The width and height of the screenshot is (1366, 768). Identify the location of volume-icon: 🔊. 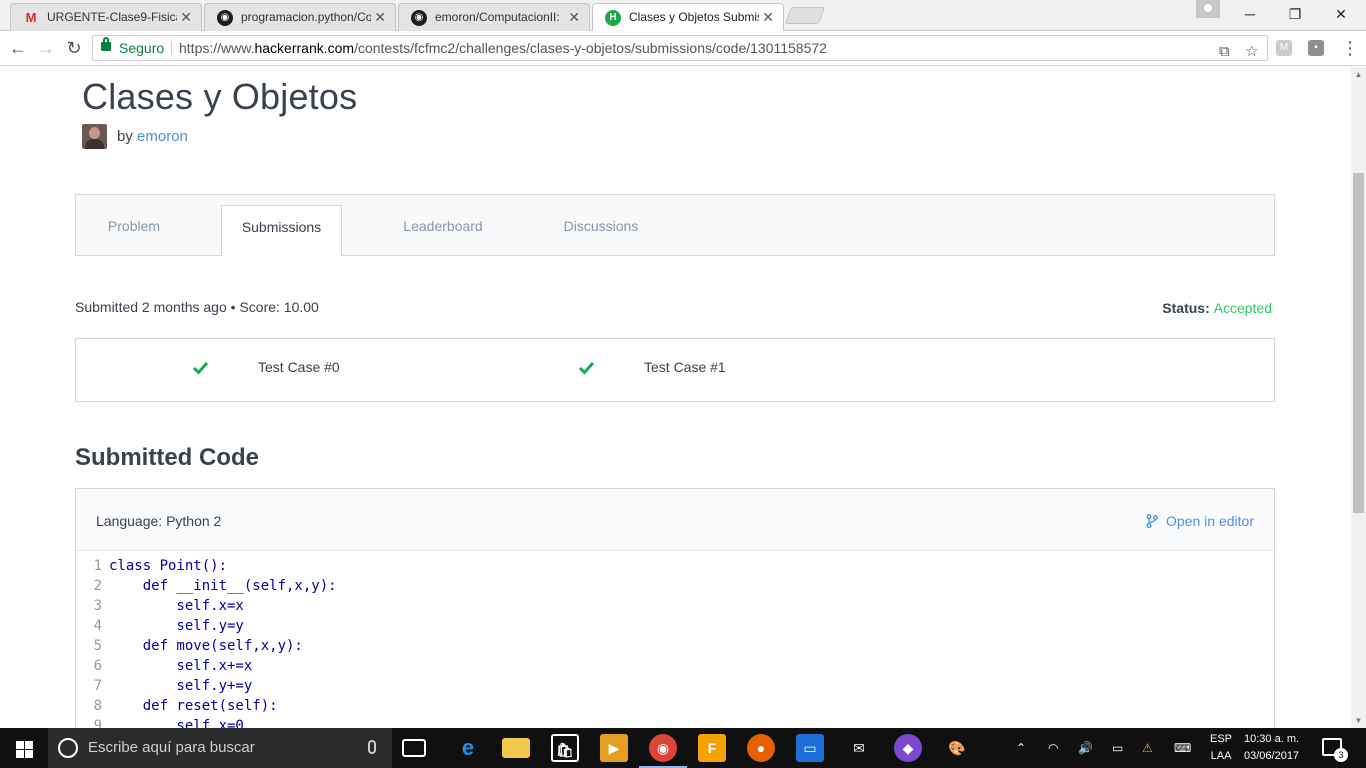
(1085, 748).